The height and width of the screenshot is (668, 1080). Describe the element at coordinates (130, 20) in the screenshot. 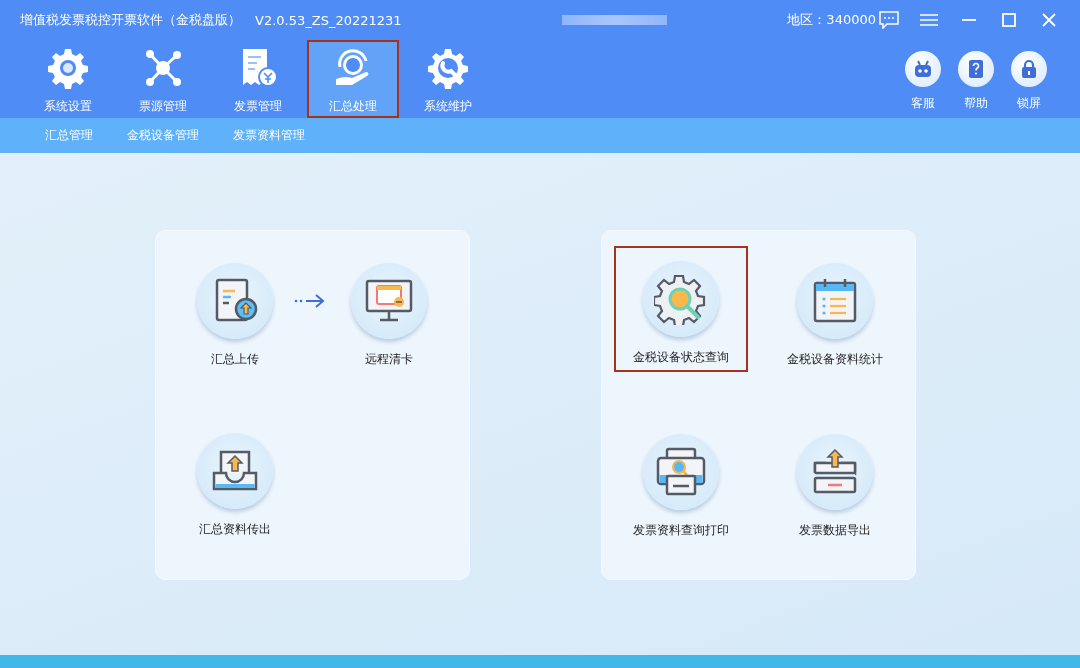

I see `window-title: 增值税发票税控开票软件（金税盘版）` at that location.